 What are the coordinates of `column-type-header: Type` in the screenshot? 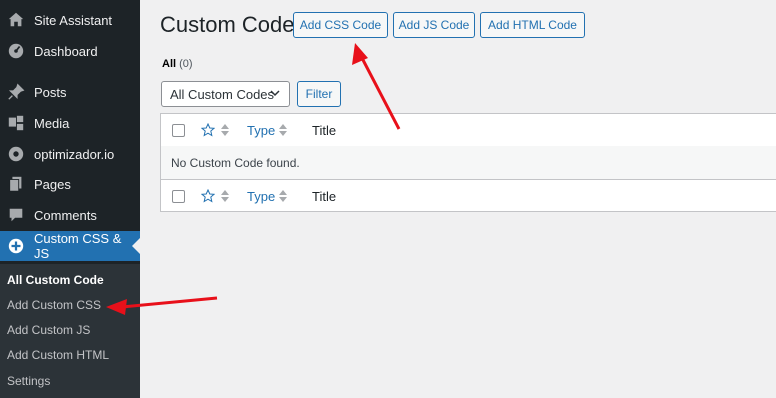 It's located at (261, 130).